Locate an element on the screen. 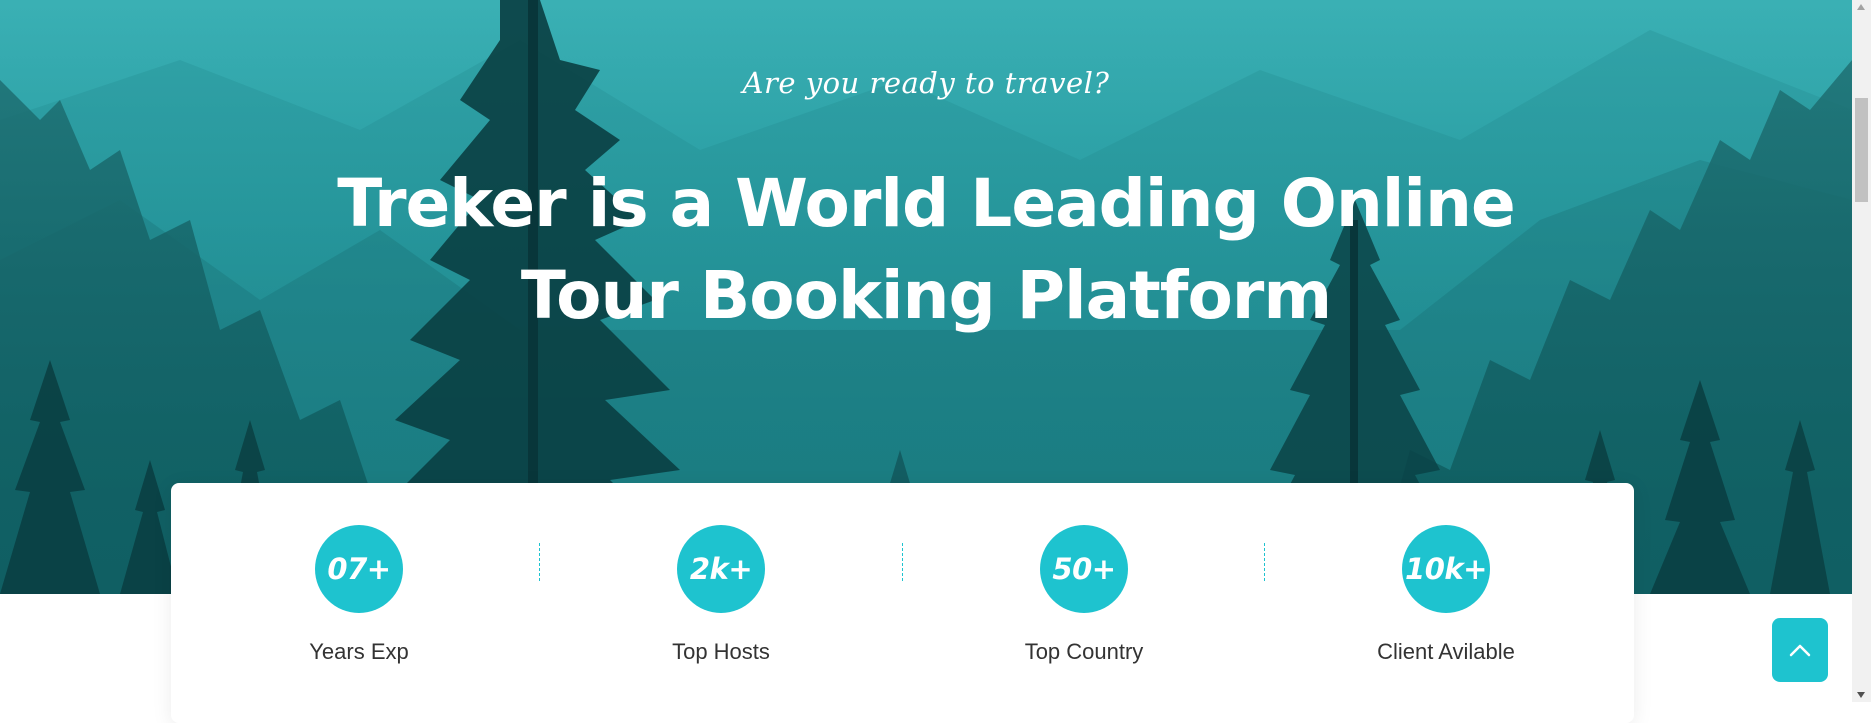  stat-value-badge: 07+ is located at coordinates (359, 569).